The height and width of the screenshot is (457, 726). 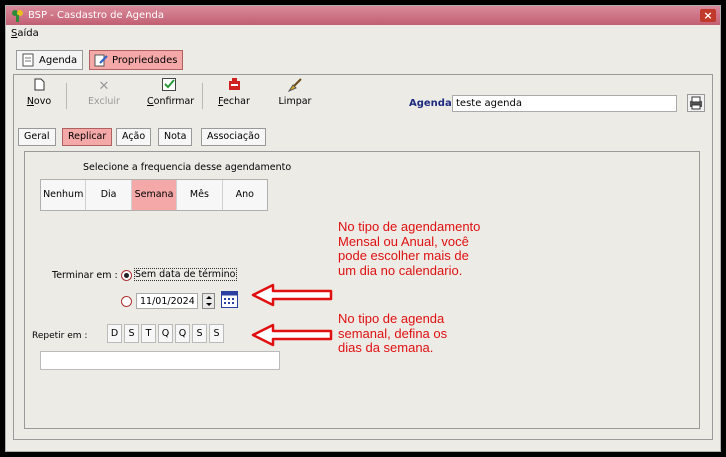 What do you see at coordinates (167, 301) in the screenshot?
I see `end-date-input` at bounding box center [167, 301].